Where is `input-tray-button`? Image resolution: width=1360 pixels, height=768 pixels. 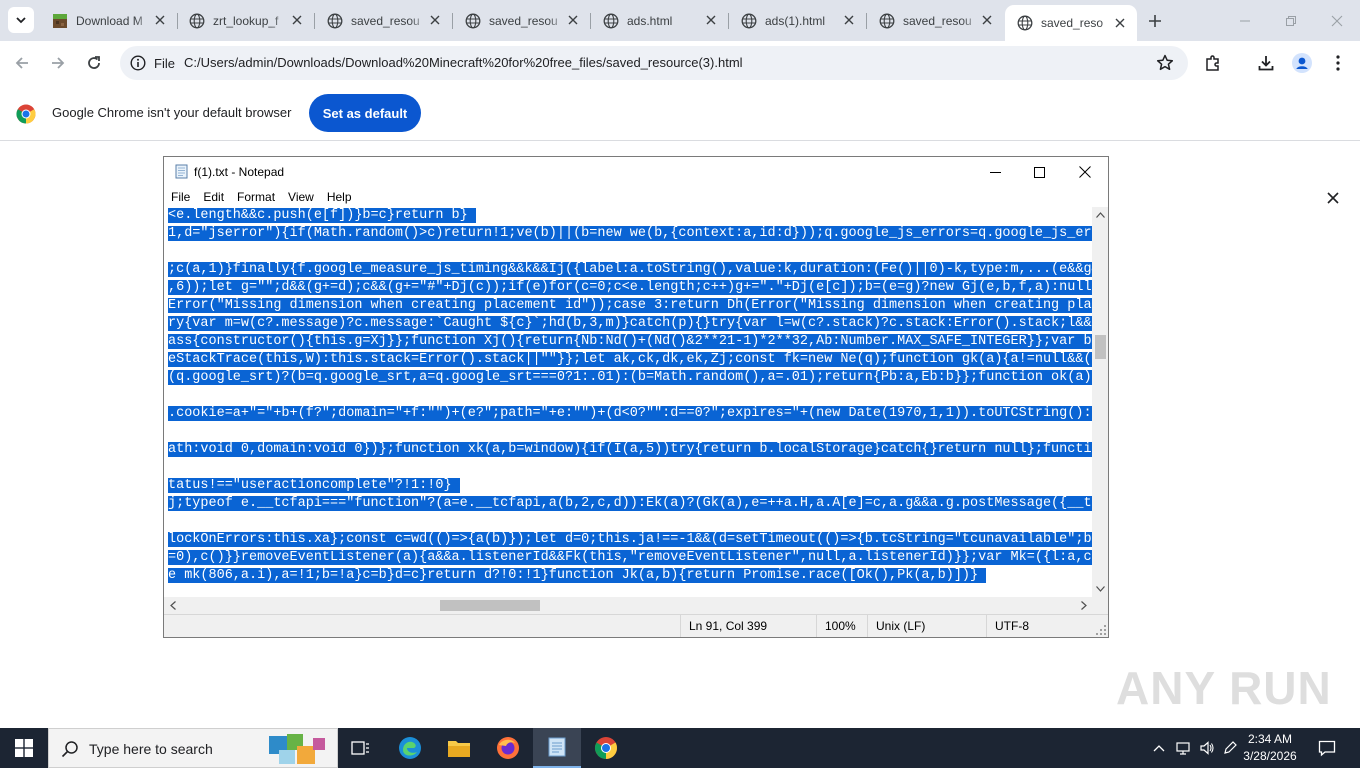
input-tray-button is located at coordinates (1230, 748).